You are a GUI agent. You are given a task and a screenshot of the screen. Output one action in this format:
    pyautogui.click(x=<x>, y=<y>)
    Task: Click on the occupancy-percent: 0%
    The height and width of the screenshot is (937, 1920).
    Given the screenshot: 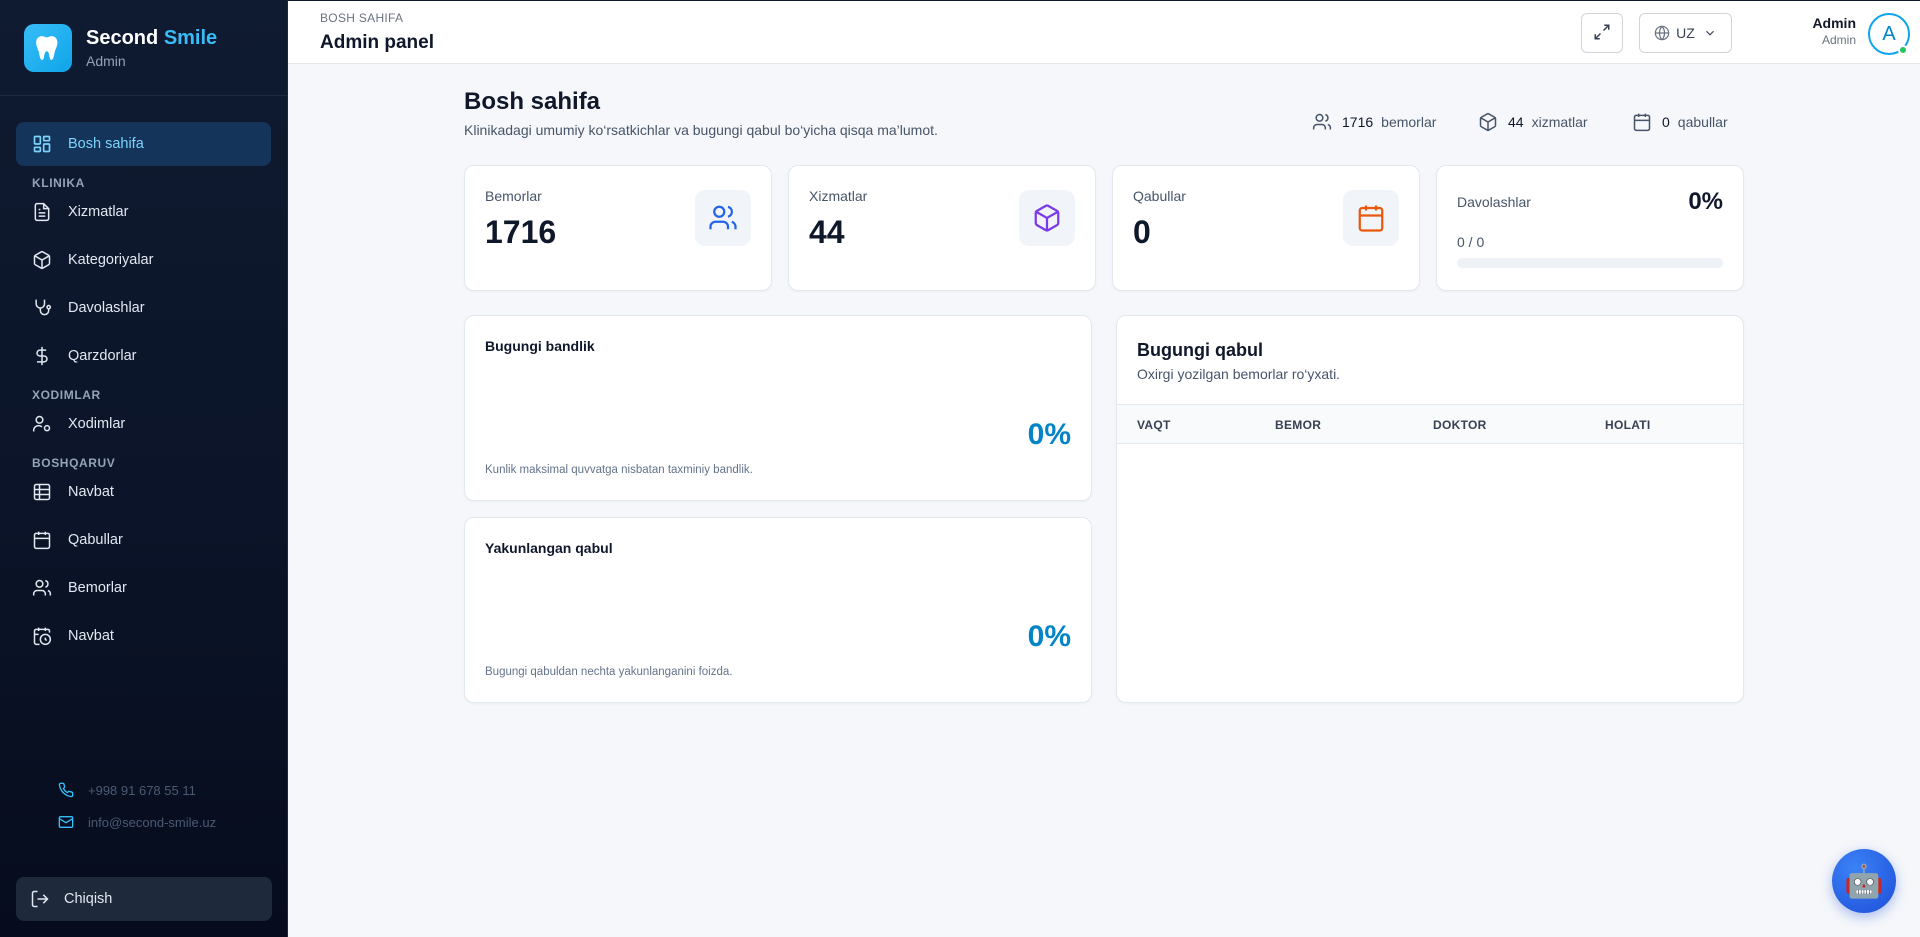 What is the action you would take?
    pyautogui.click(x=1049, y=434)
    